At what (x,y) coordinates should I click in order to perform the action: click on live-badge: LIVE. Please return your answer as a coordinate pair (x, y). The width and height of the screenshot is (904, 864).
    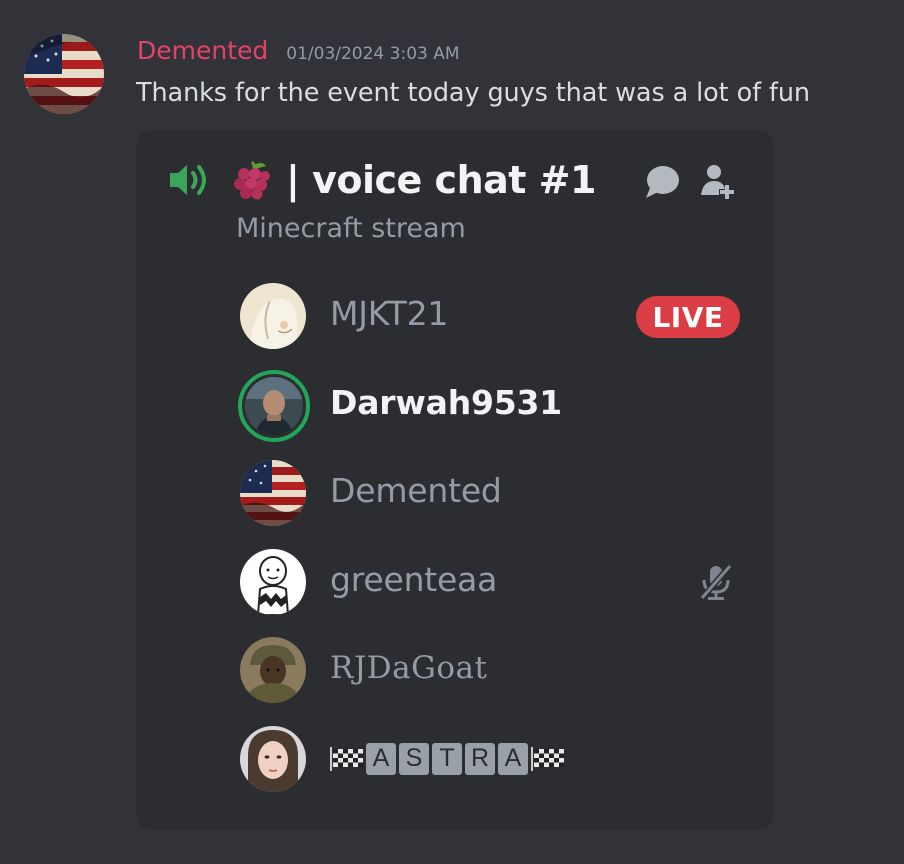
    Looking at the image, I should click on (688, 317).